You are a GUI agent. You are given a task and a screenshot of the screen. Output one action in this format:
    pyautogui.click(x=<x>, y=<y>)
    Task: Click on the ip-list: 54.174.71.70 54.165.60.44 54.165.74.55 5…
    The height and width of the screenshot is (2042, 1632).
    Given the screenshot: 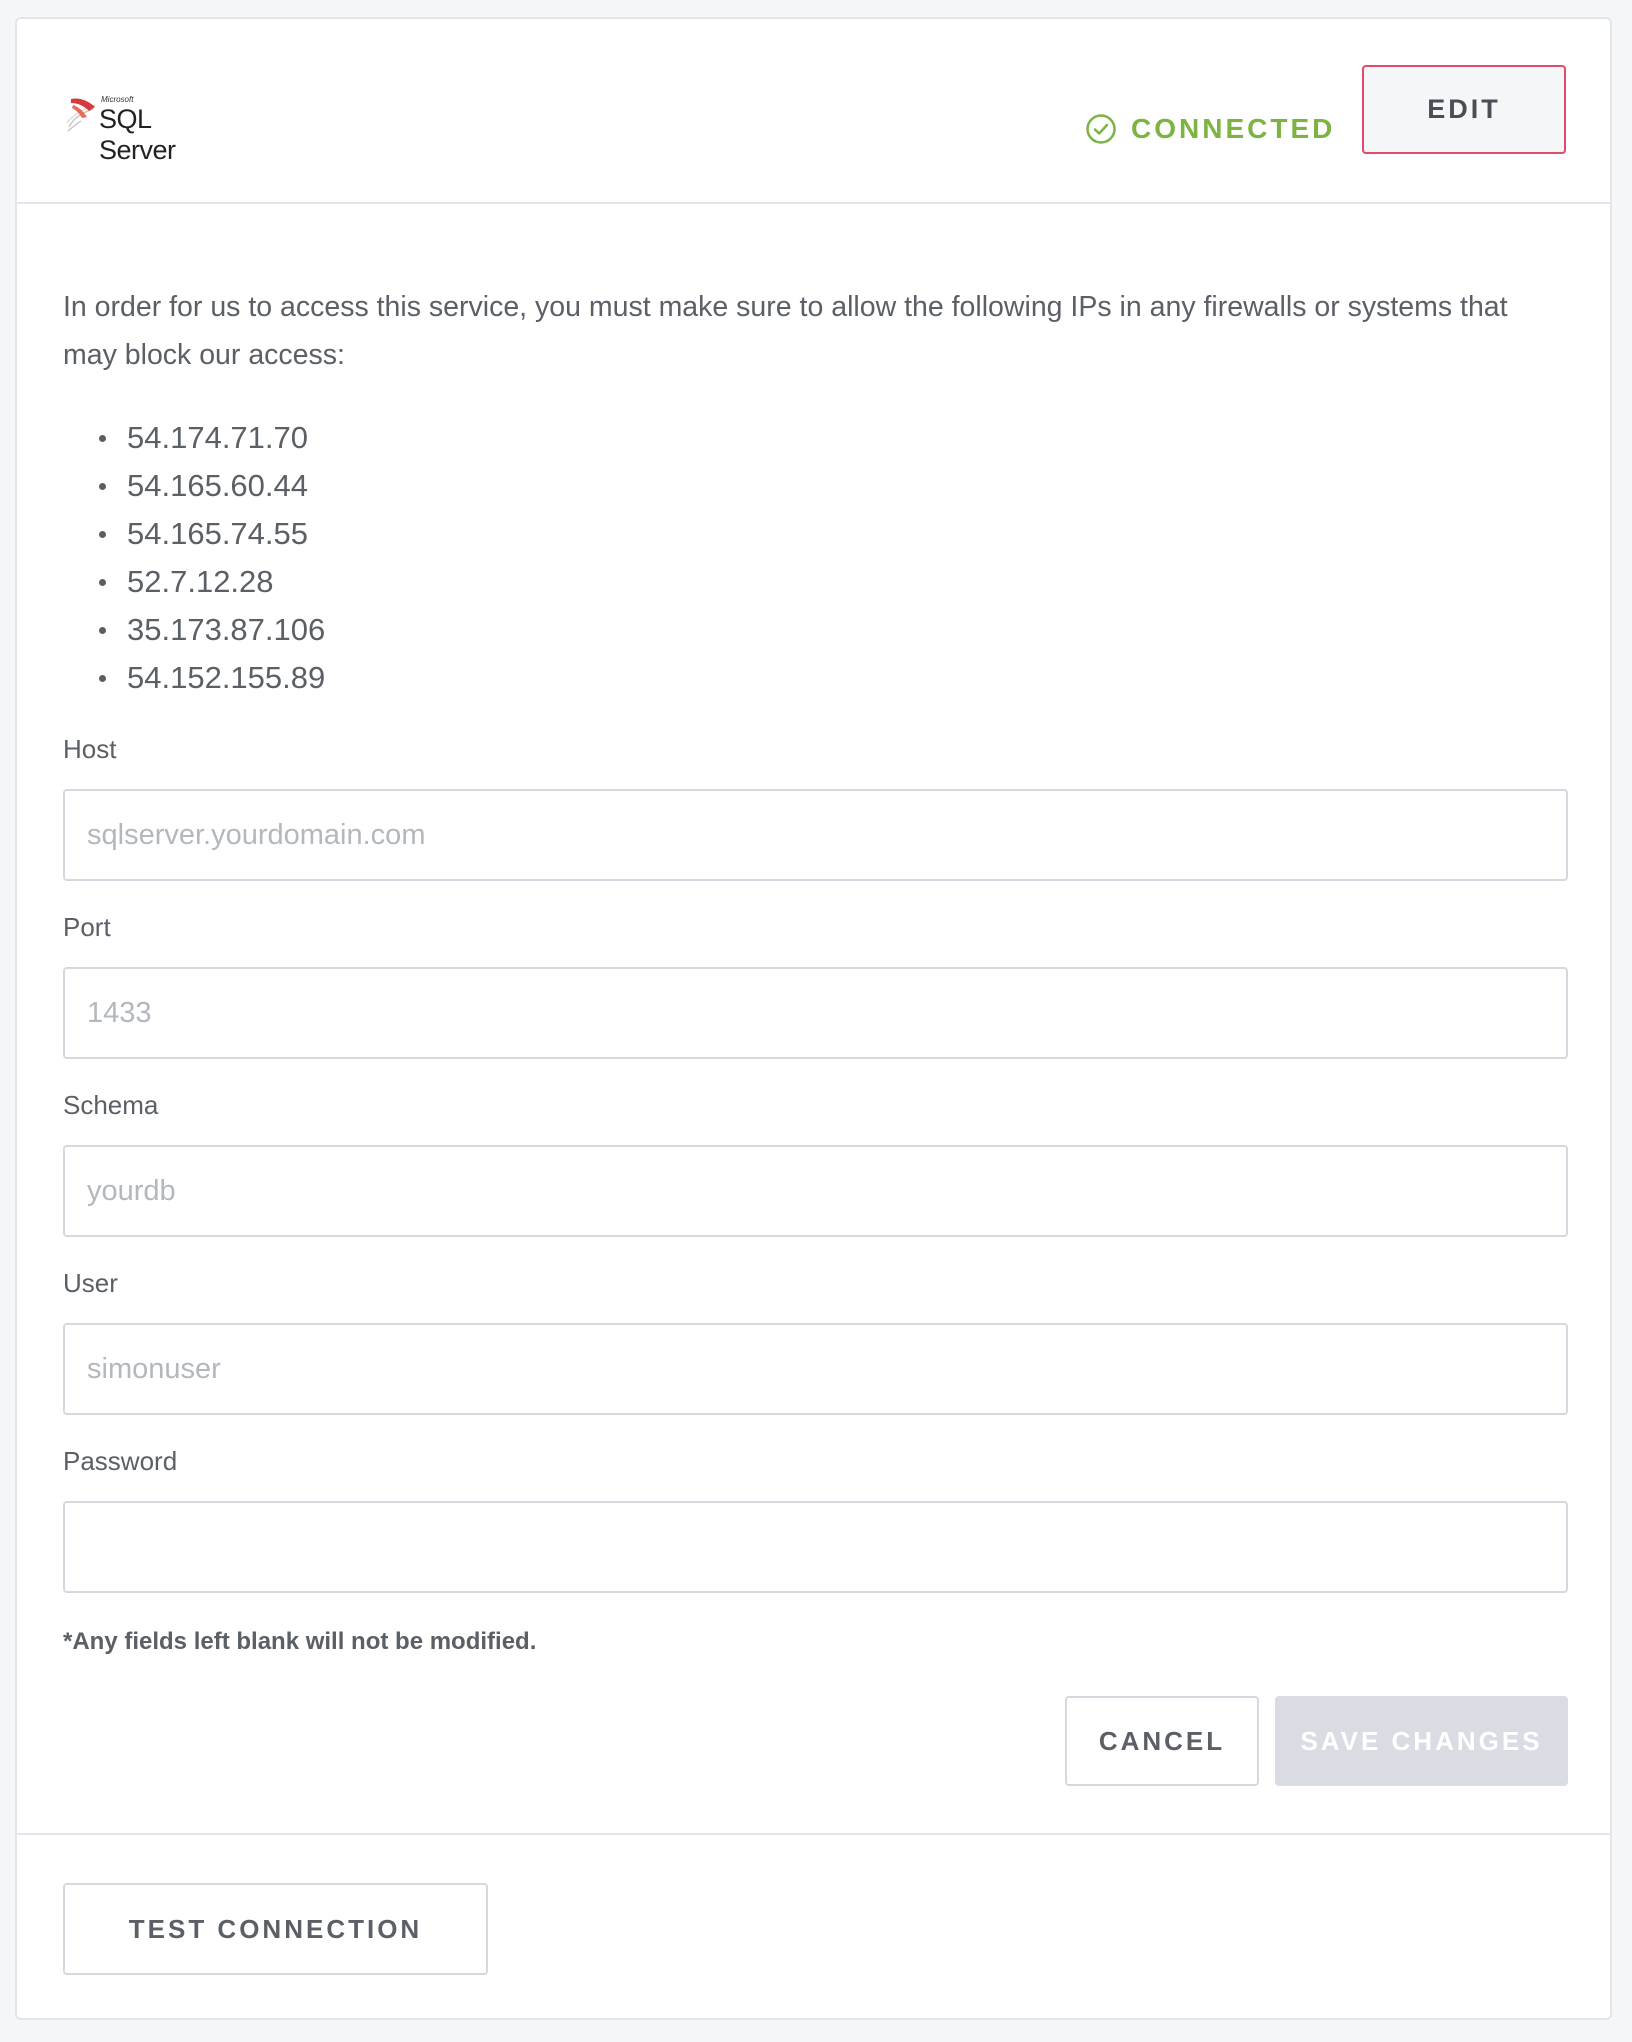 What is the action you would take?
    pyautogui.click(x=194, y=558)
    